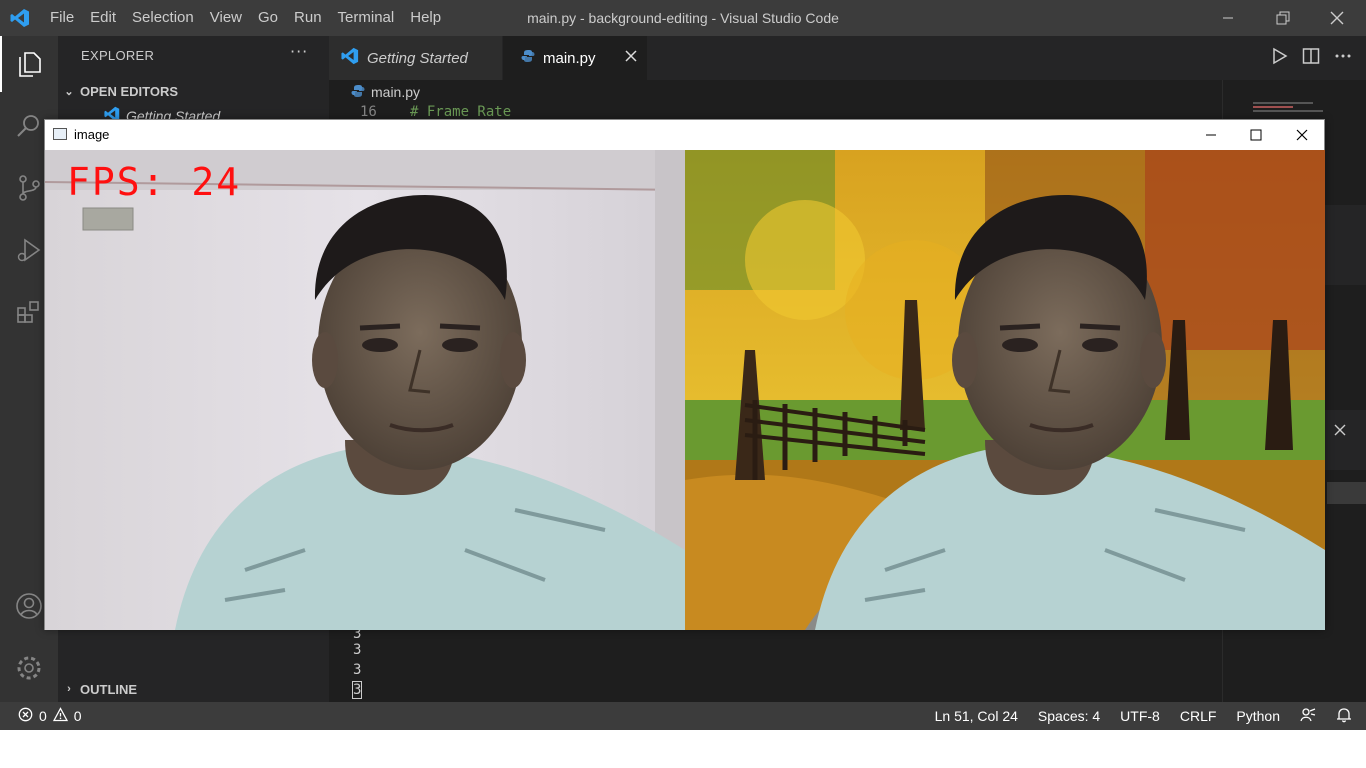 Image resolution: width=1366 pixels, height=768 pixels. I want to click on notifications-bell-icon, so click(1344, 716).